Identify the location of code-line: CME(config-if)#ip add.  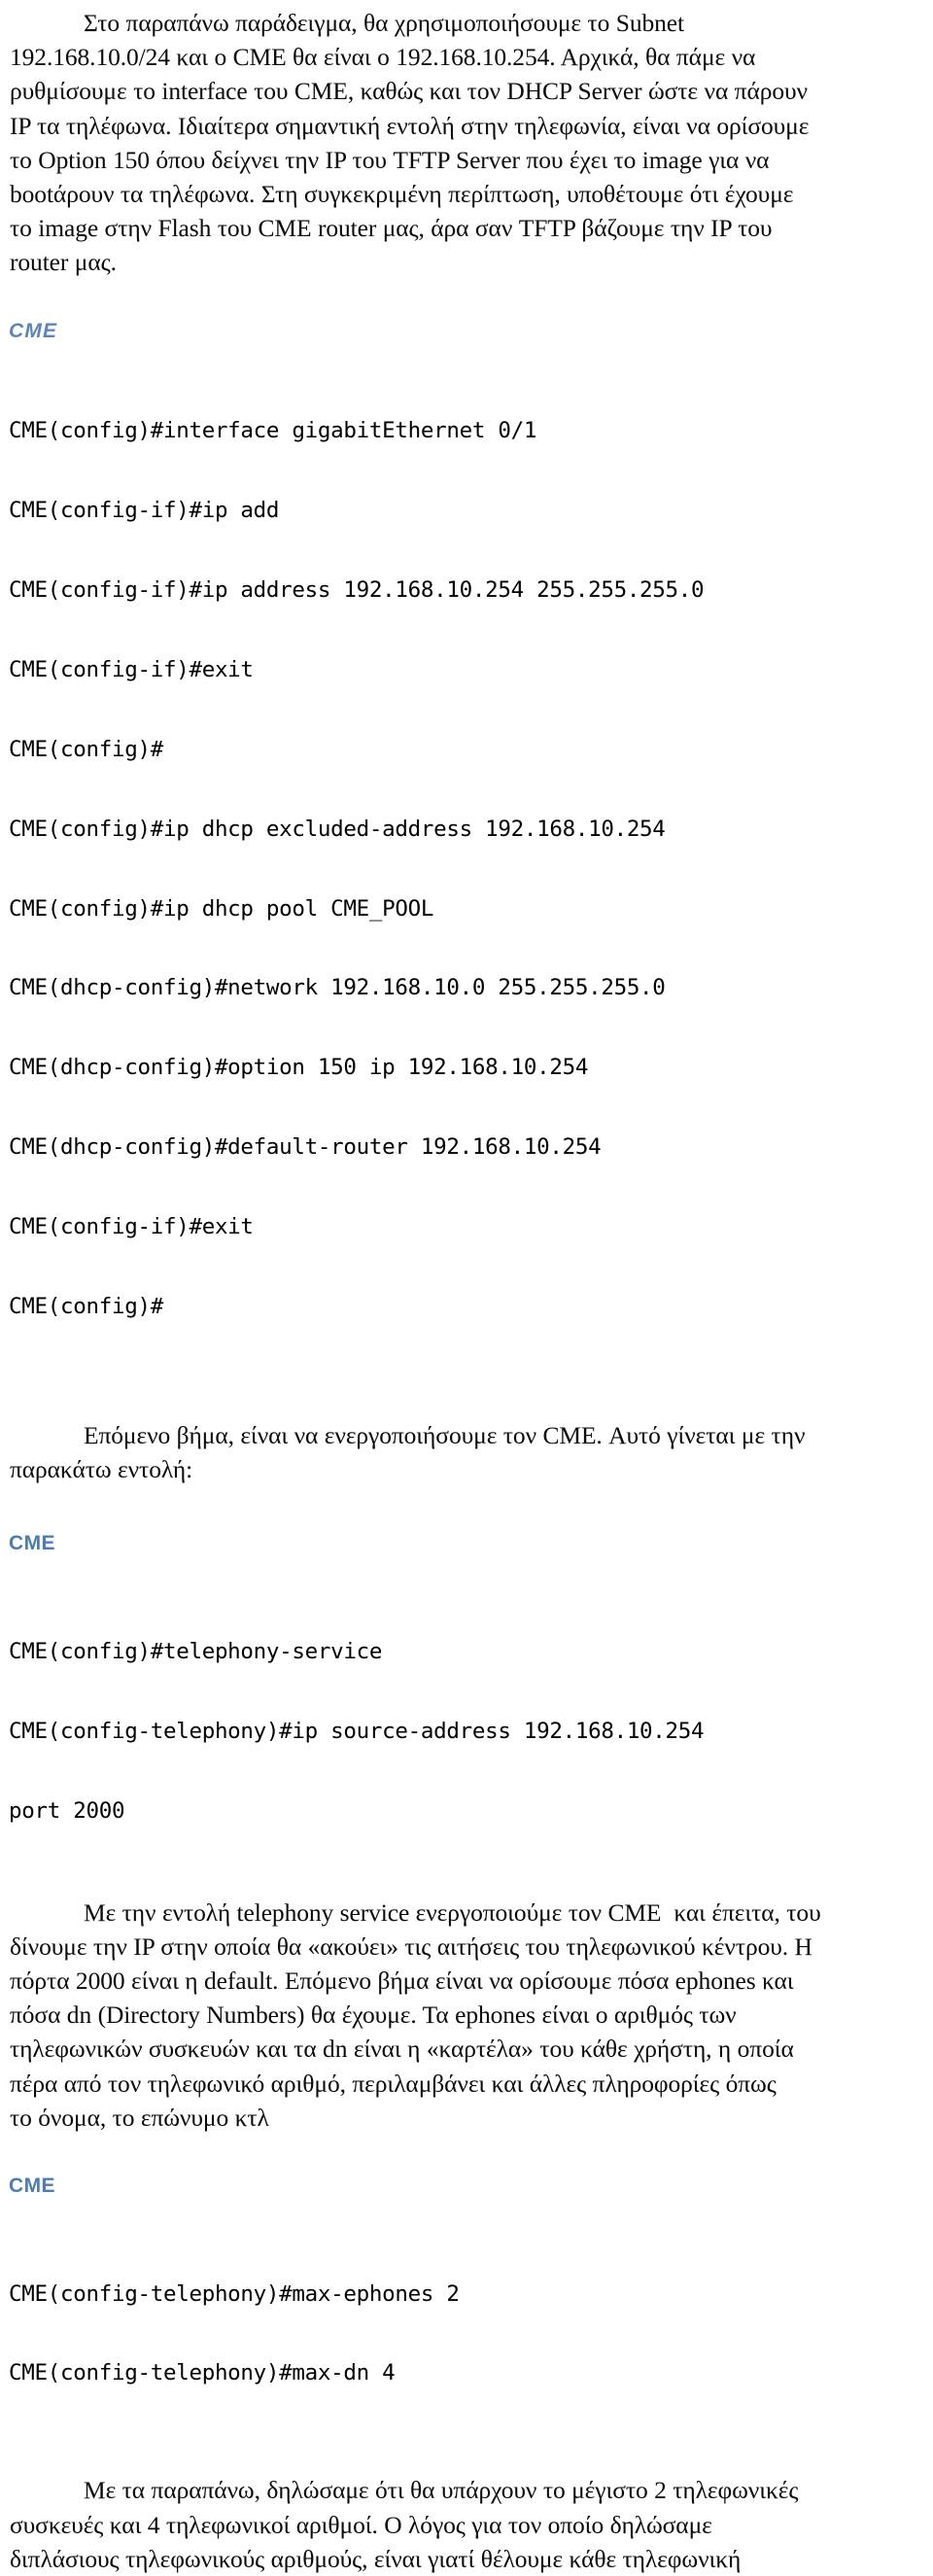
(144, 511).